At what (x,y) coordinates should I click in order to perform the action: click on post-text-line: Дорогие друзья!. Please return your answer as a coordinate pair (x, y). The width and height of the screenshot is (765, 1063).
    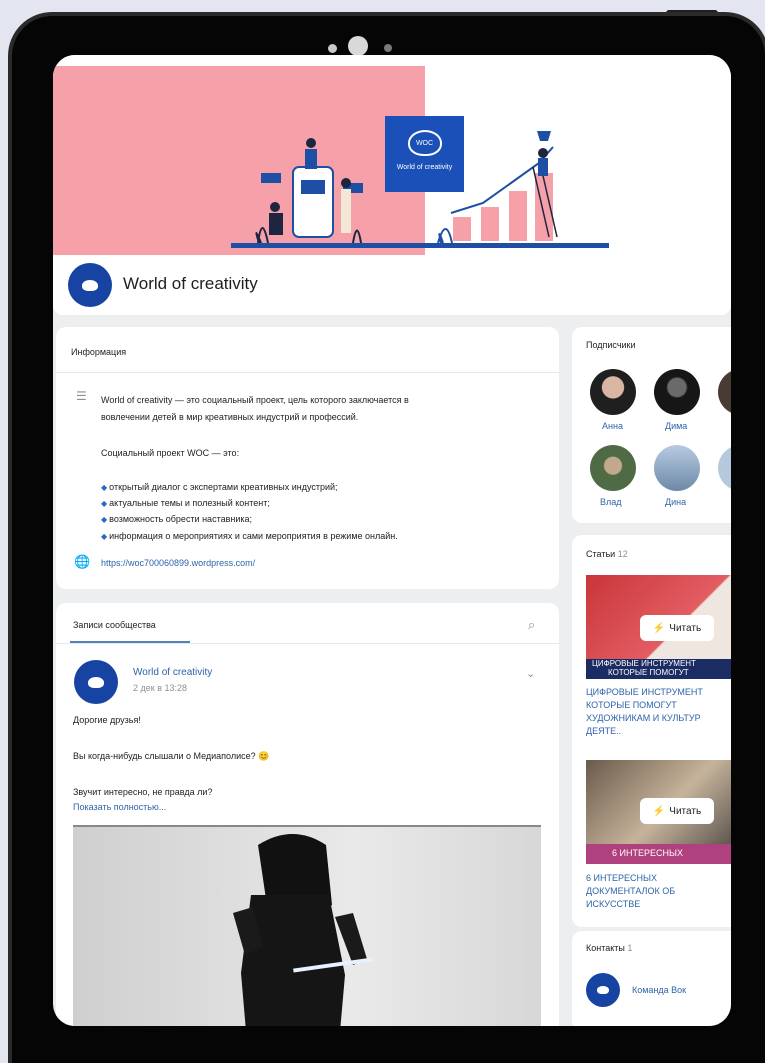
    Looking at the image, I should click on (107, 720).